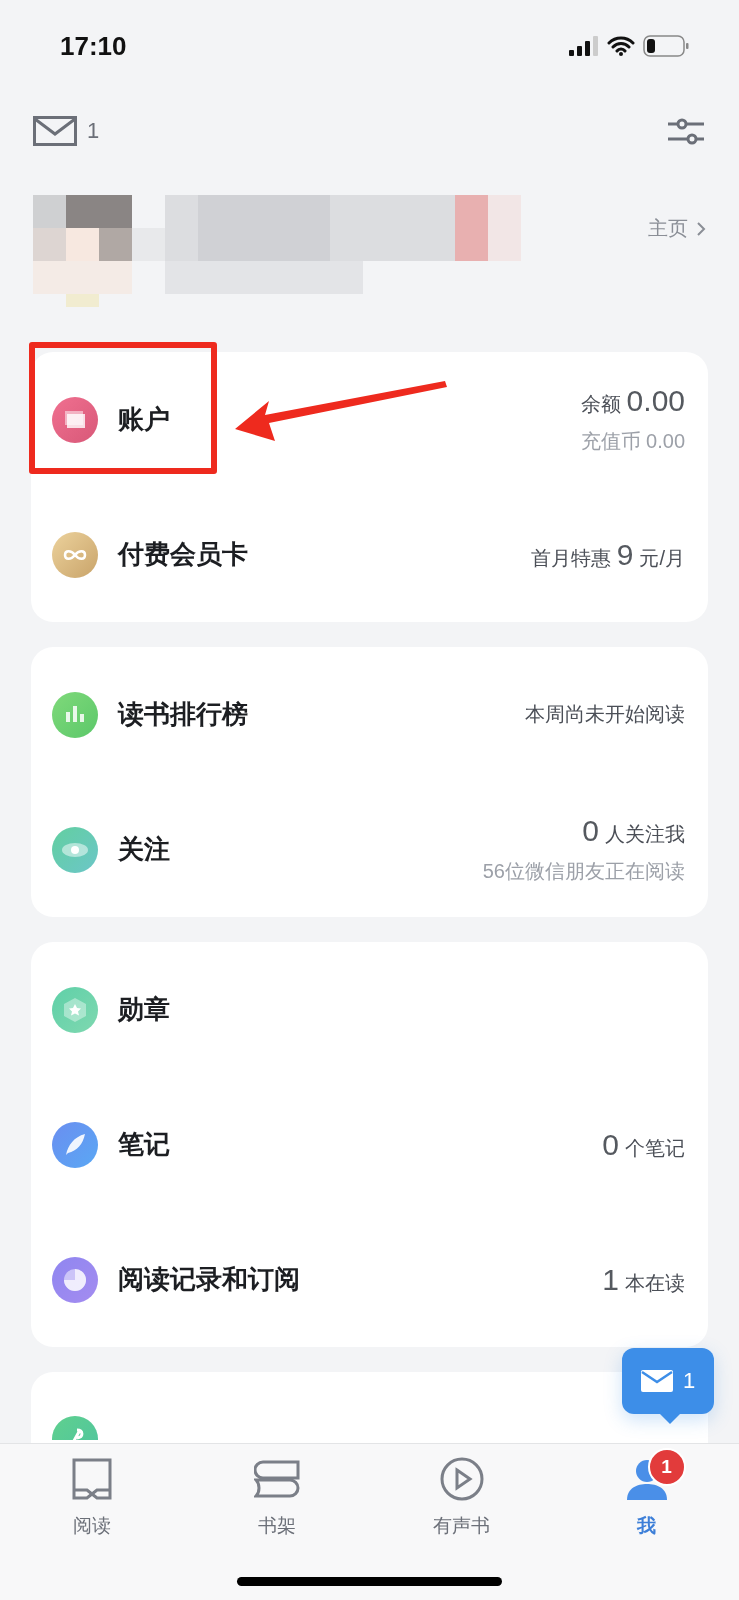 This screenshot has height=1600, width=739. I want to click on row-label: 账户, so click(144, 419).